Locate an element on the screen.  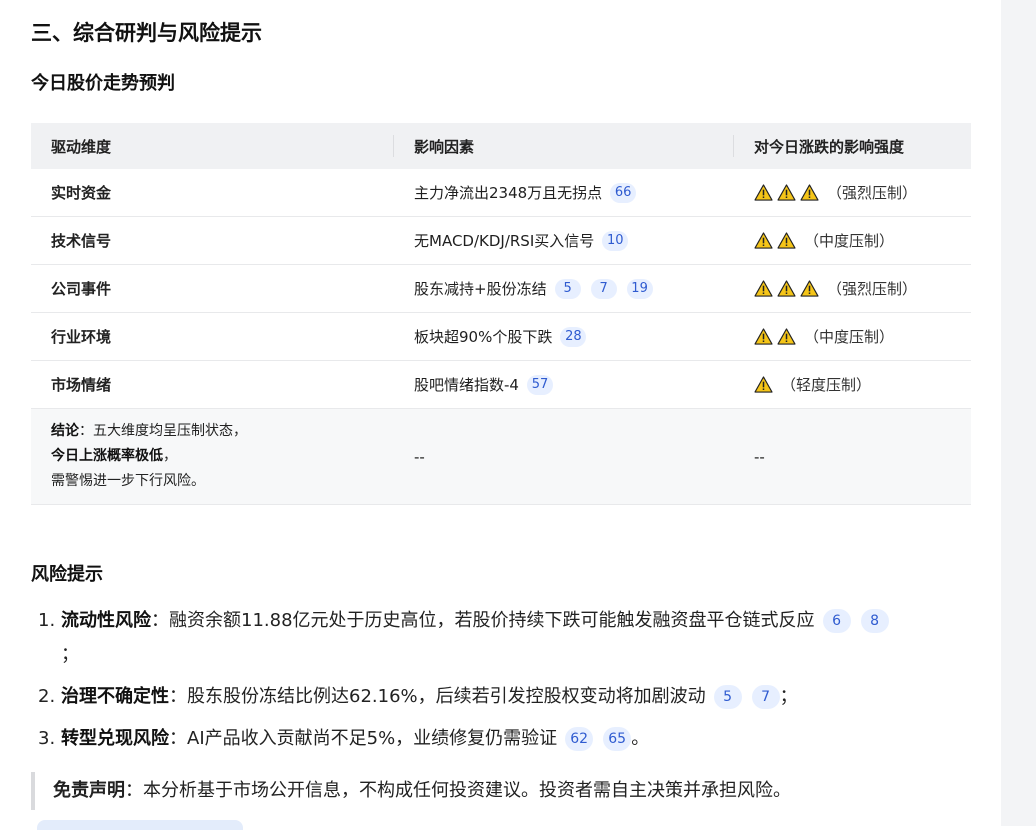
bottom-action-chip is located at coordinates (140, 825).